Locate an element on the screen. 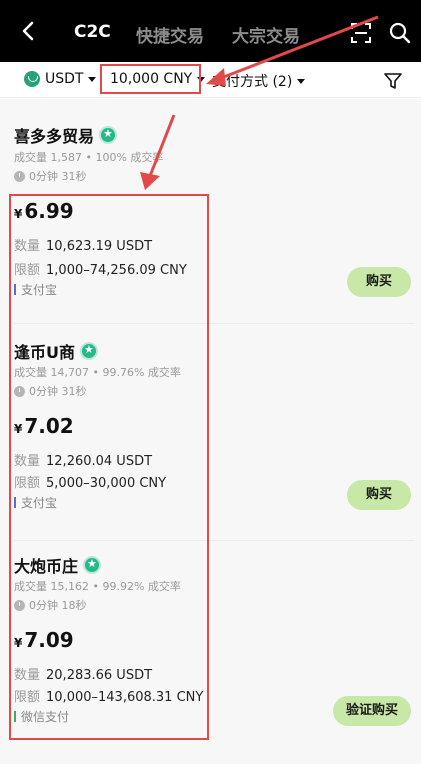 This screenshot has height=764, width=421. filter-funnel-icon is located at coordinates (393, 81).